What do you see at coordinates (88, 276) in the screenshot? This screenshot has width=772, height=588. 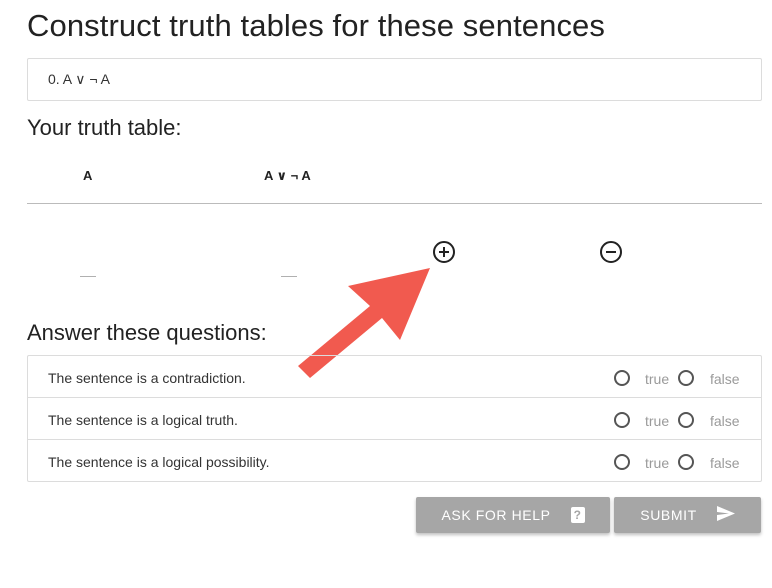 I see `cell-a-empty` at bounding box center [88, 276].